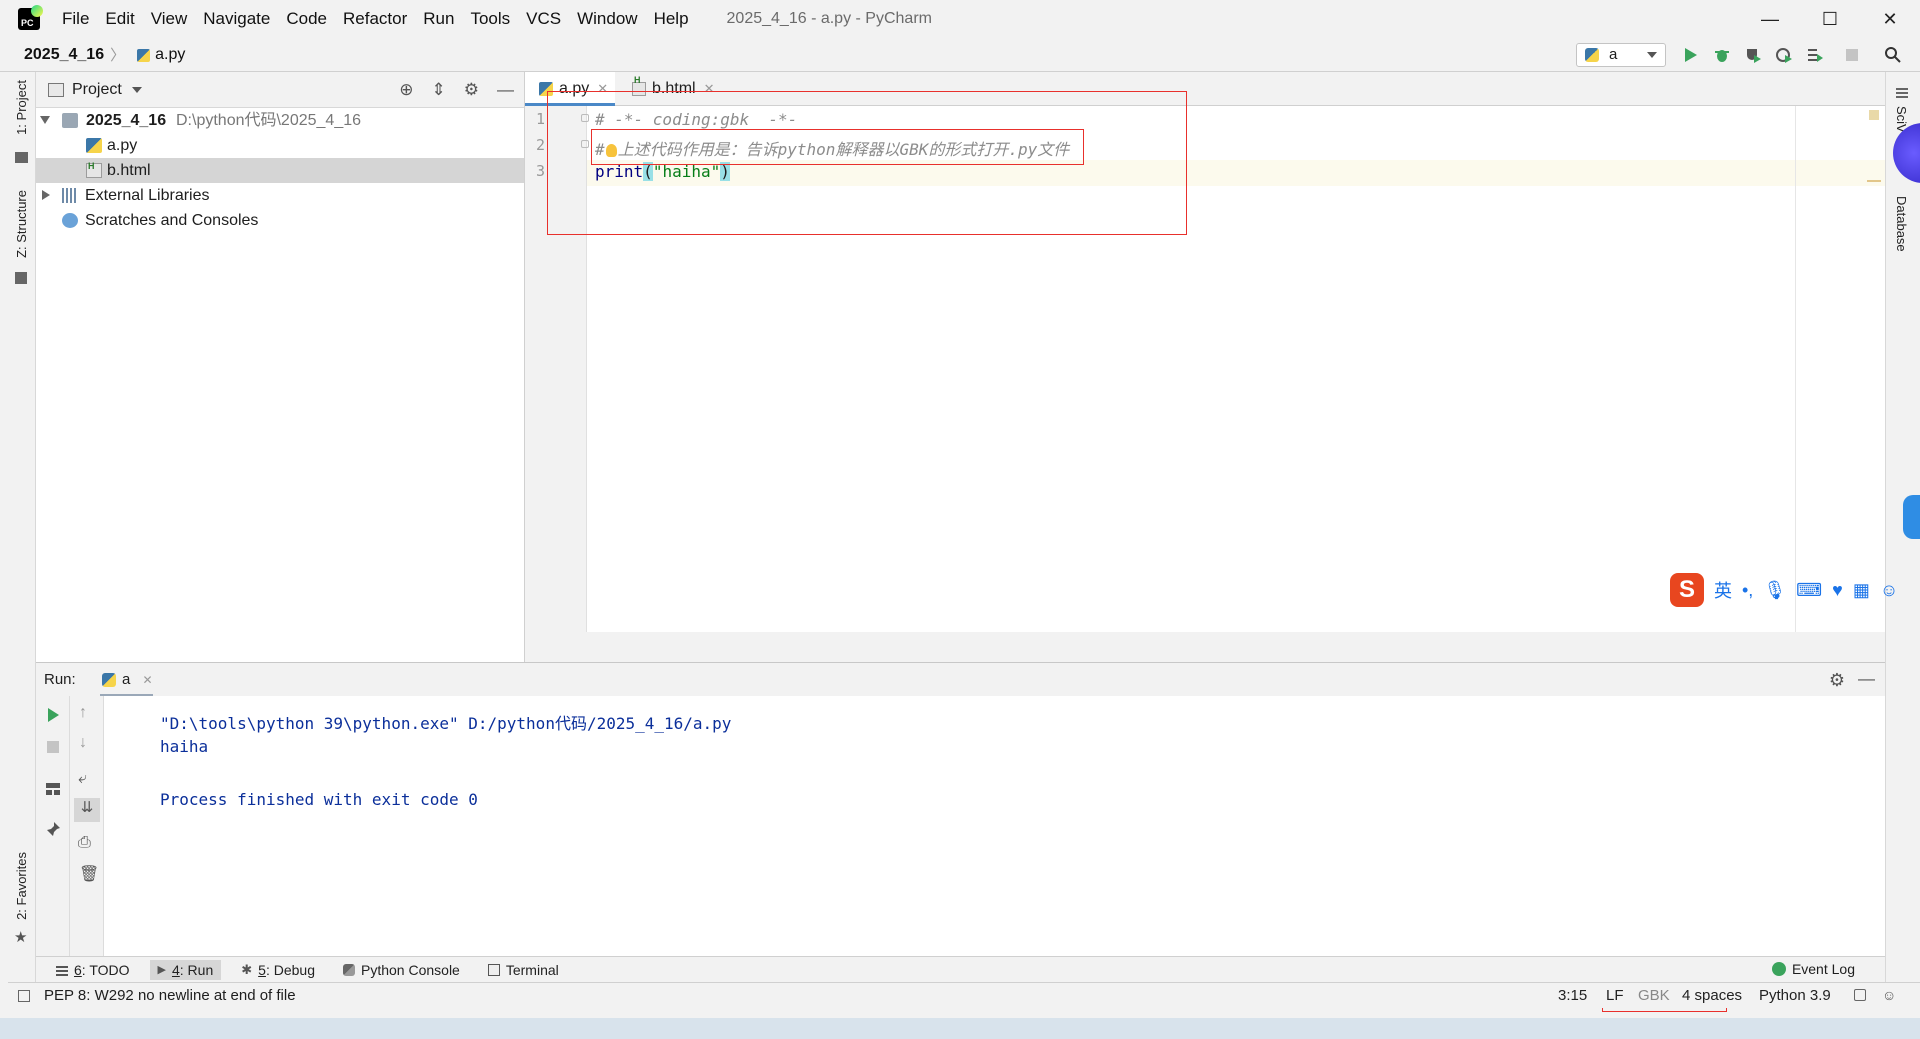 This screenshot has height=1039, width=1920. I want to click on toolbox-icon: ▦, so click(1861, 590).